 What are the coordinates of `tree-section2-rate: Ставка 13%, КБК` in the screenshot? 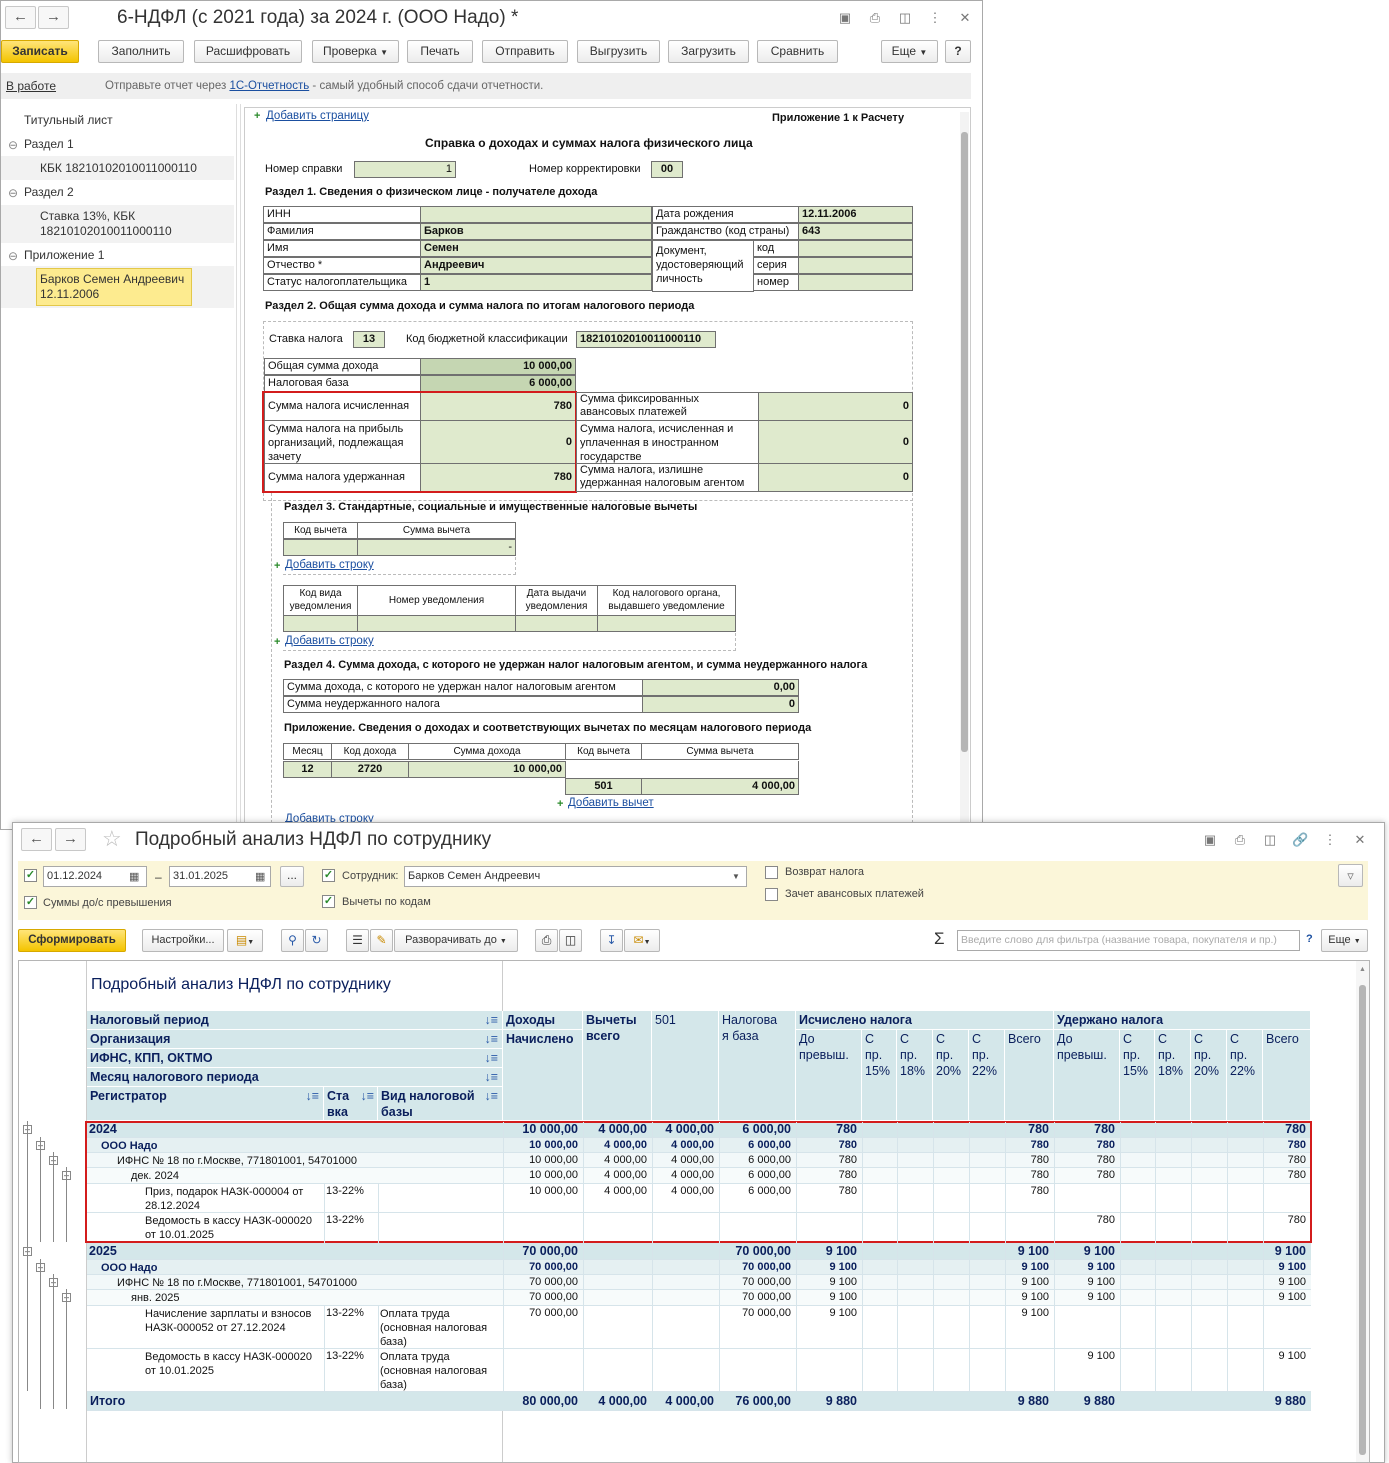 It's located at (87, 216).